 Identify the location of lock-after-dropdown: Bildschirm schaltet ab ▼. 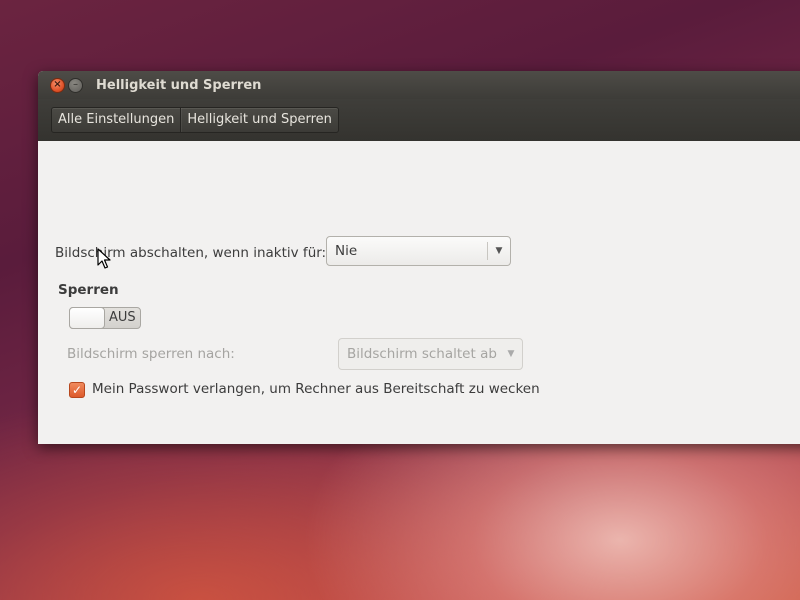
(430, 354).